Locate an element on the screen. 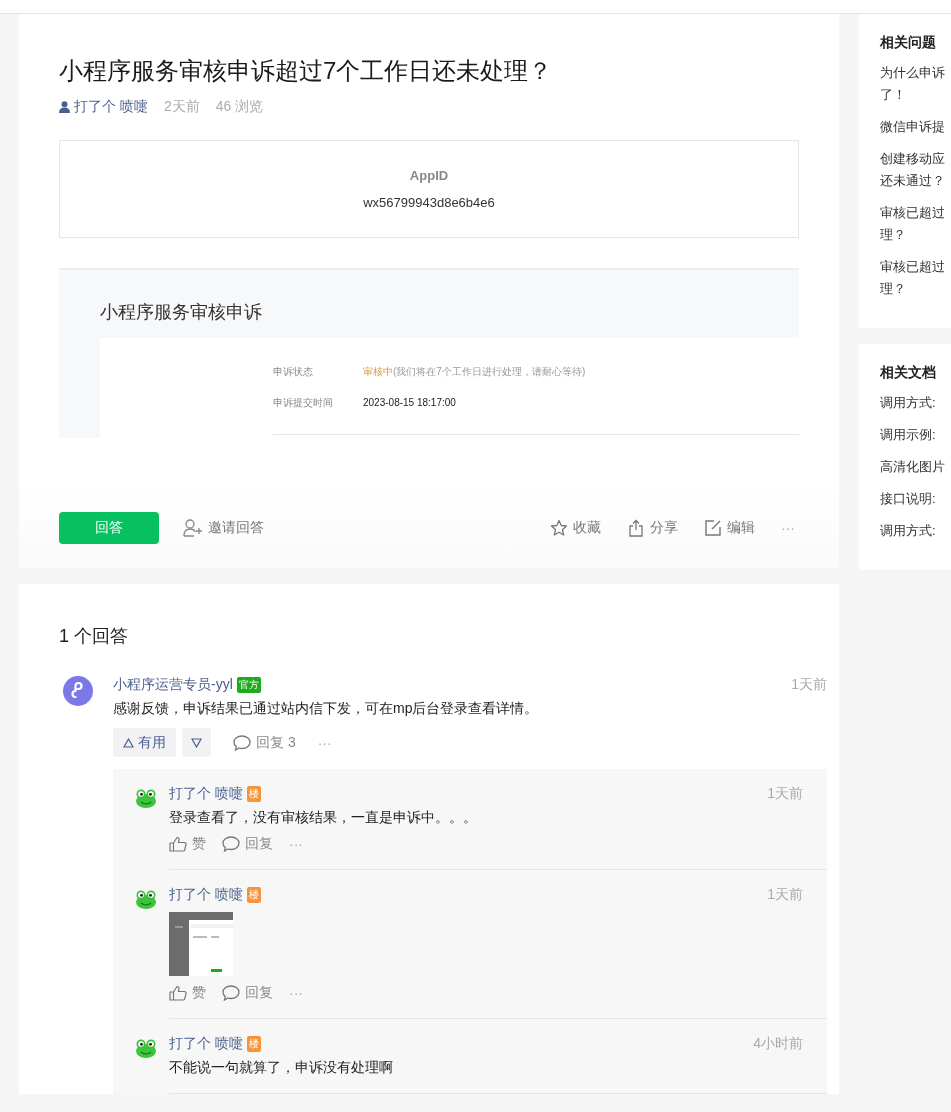 The width and height of the screenshot is (951, 1112). appeal-field-label: 申诉提交时间 is located at coordinates (303, 403).